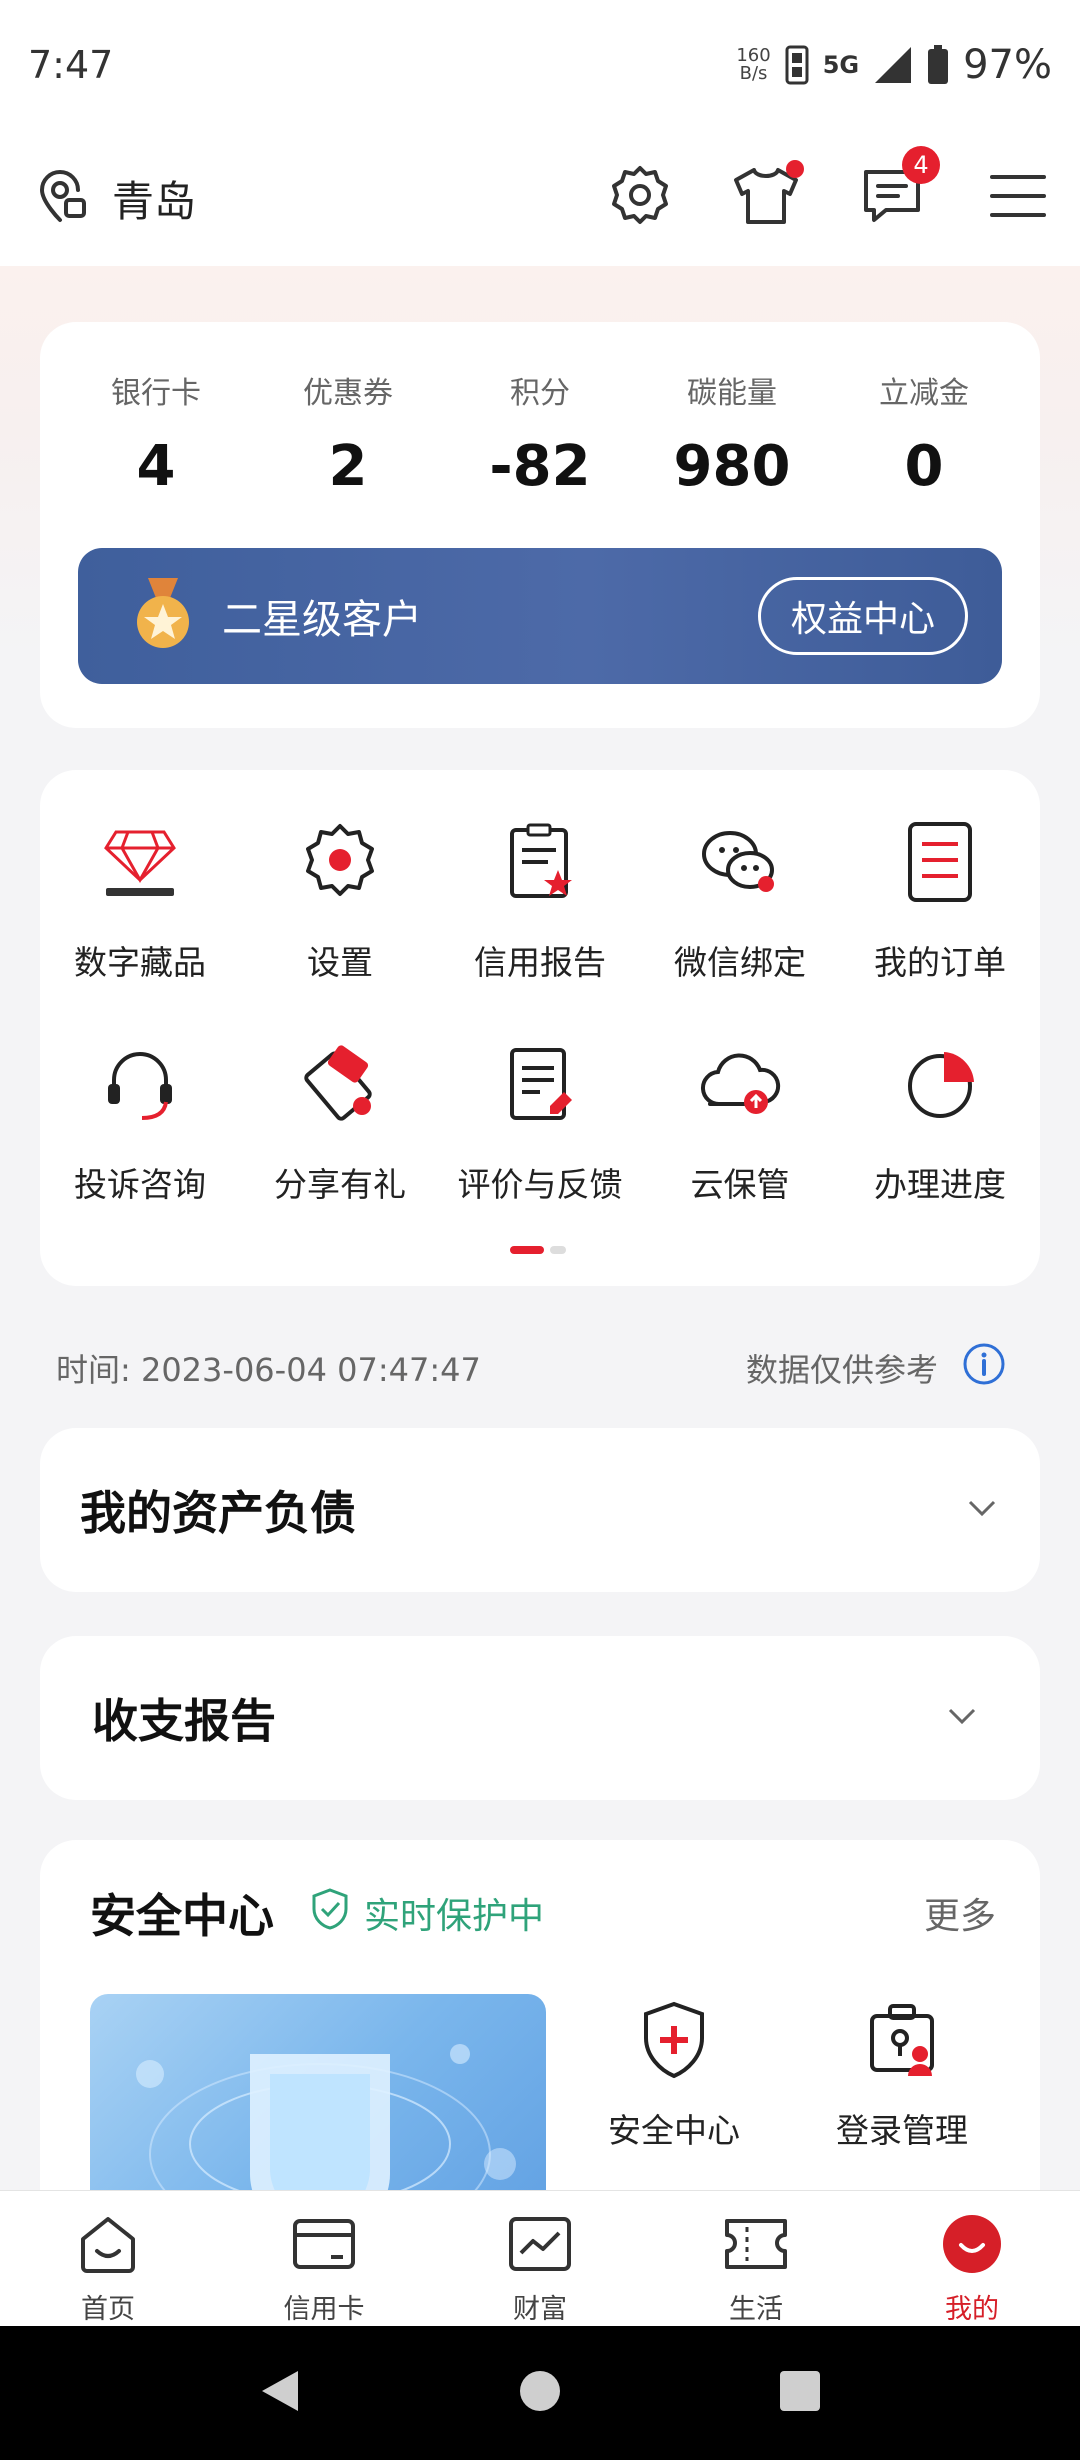  I want to click on stat-discount-funds: 立减金 0, so click(924, 433).